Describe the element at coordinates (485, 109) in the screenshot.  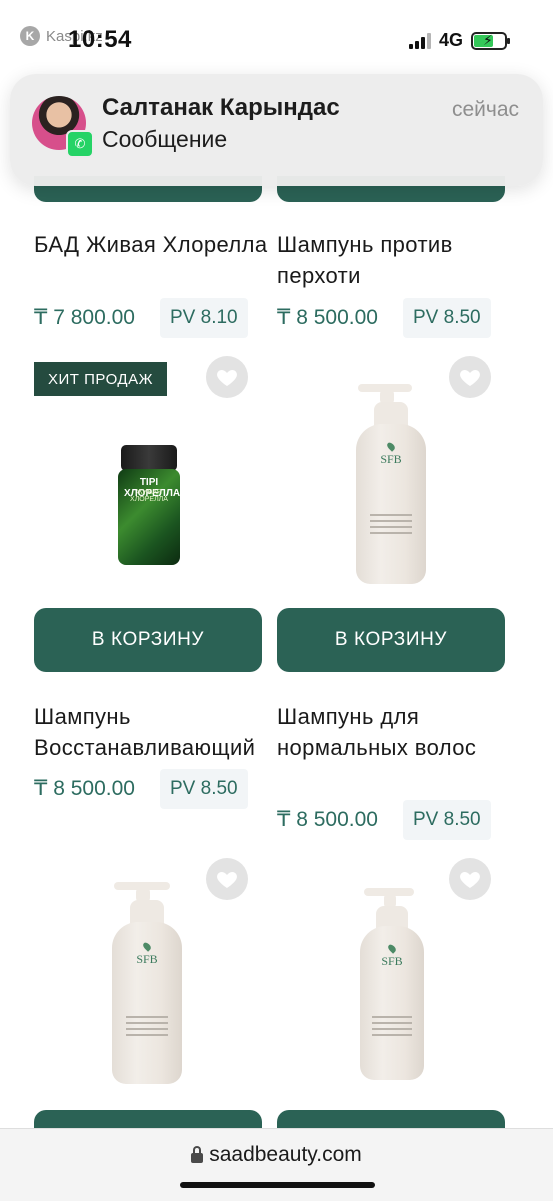
I see `notification-time: сейчас` at that location.